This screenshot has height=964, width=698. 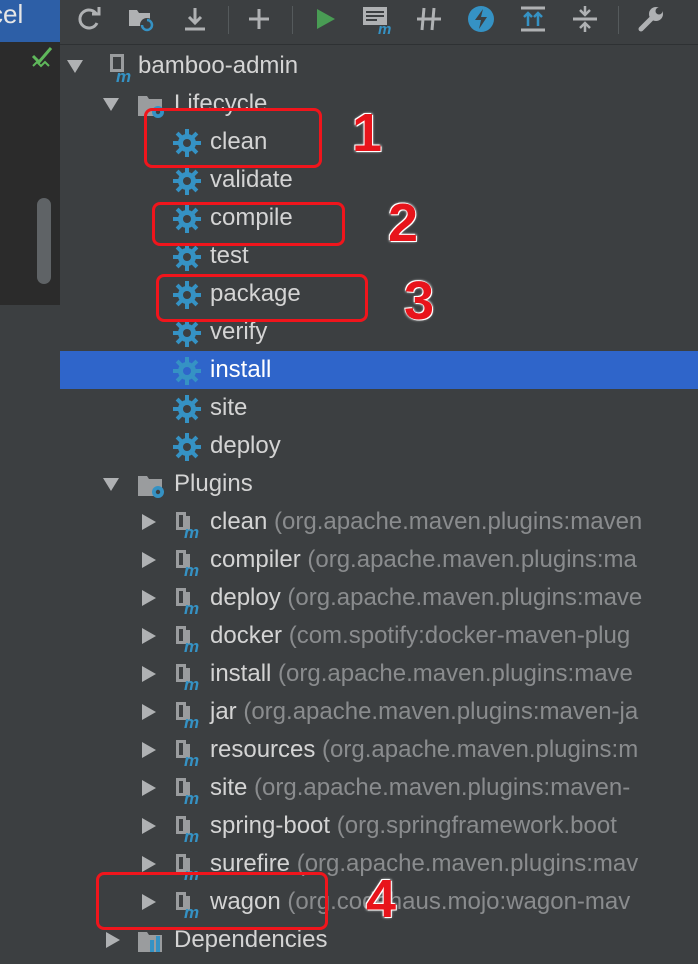 I want to click on run-icon, so click(x=325, y=19).